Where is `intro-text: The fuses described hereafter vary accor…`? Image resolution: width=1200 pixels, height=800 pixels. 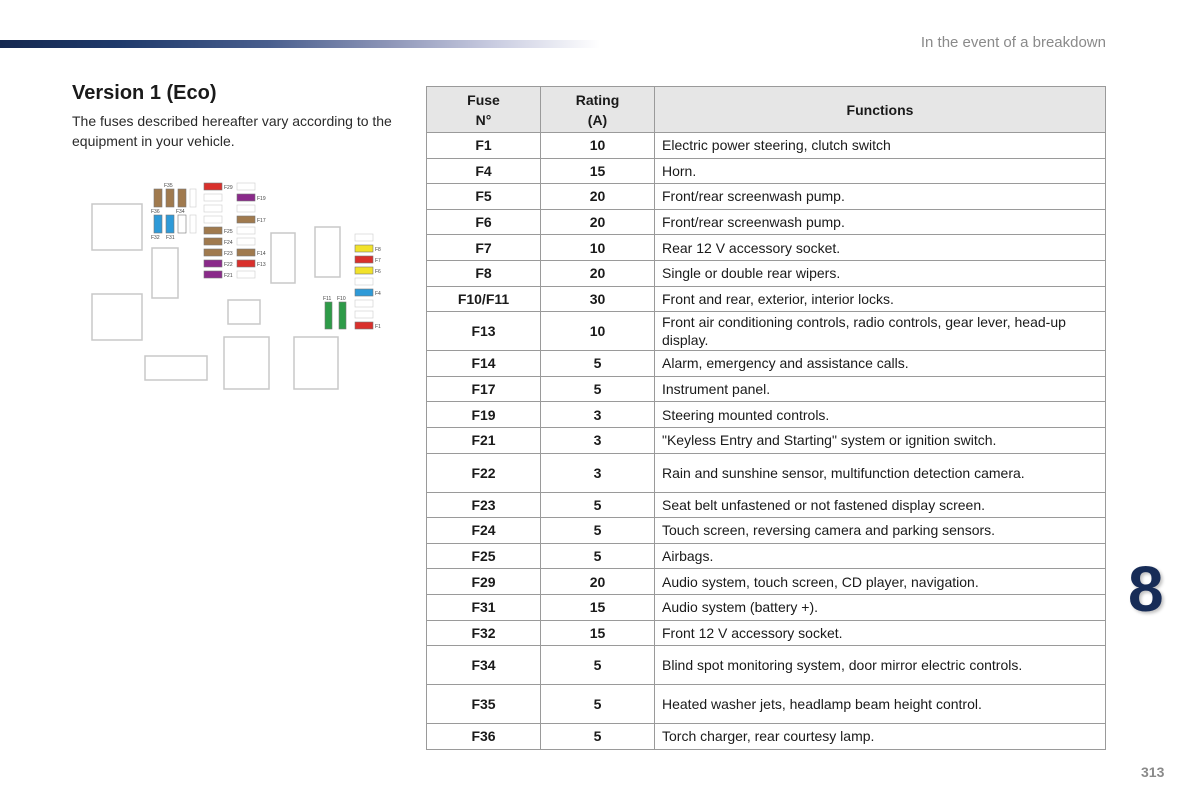 intro-text: The fuses described hereafter vary accor… is located at coordinates (232, 131).